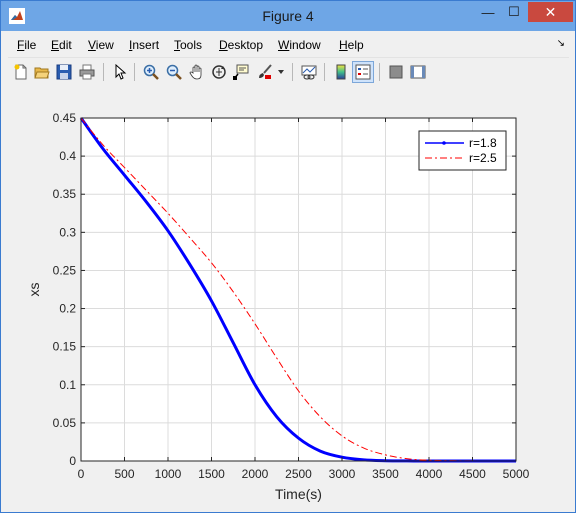  I want to click on rotate-3d-icon, so click(219, 72).